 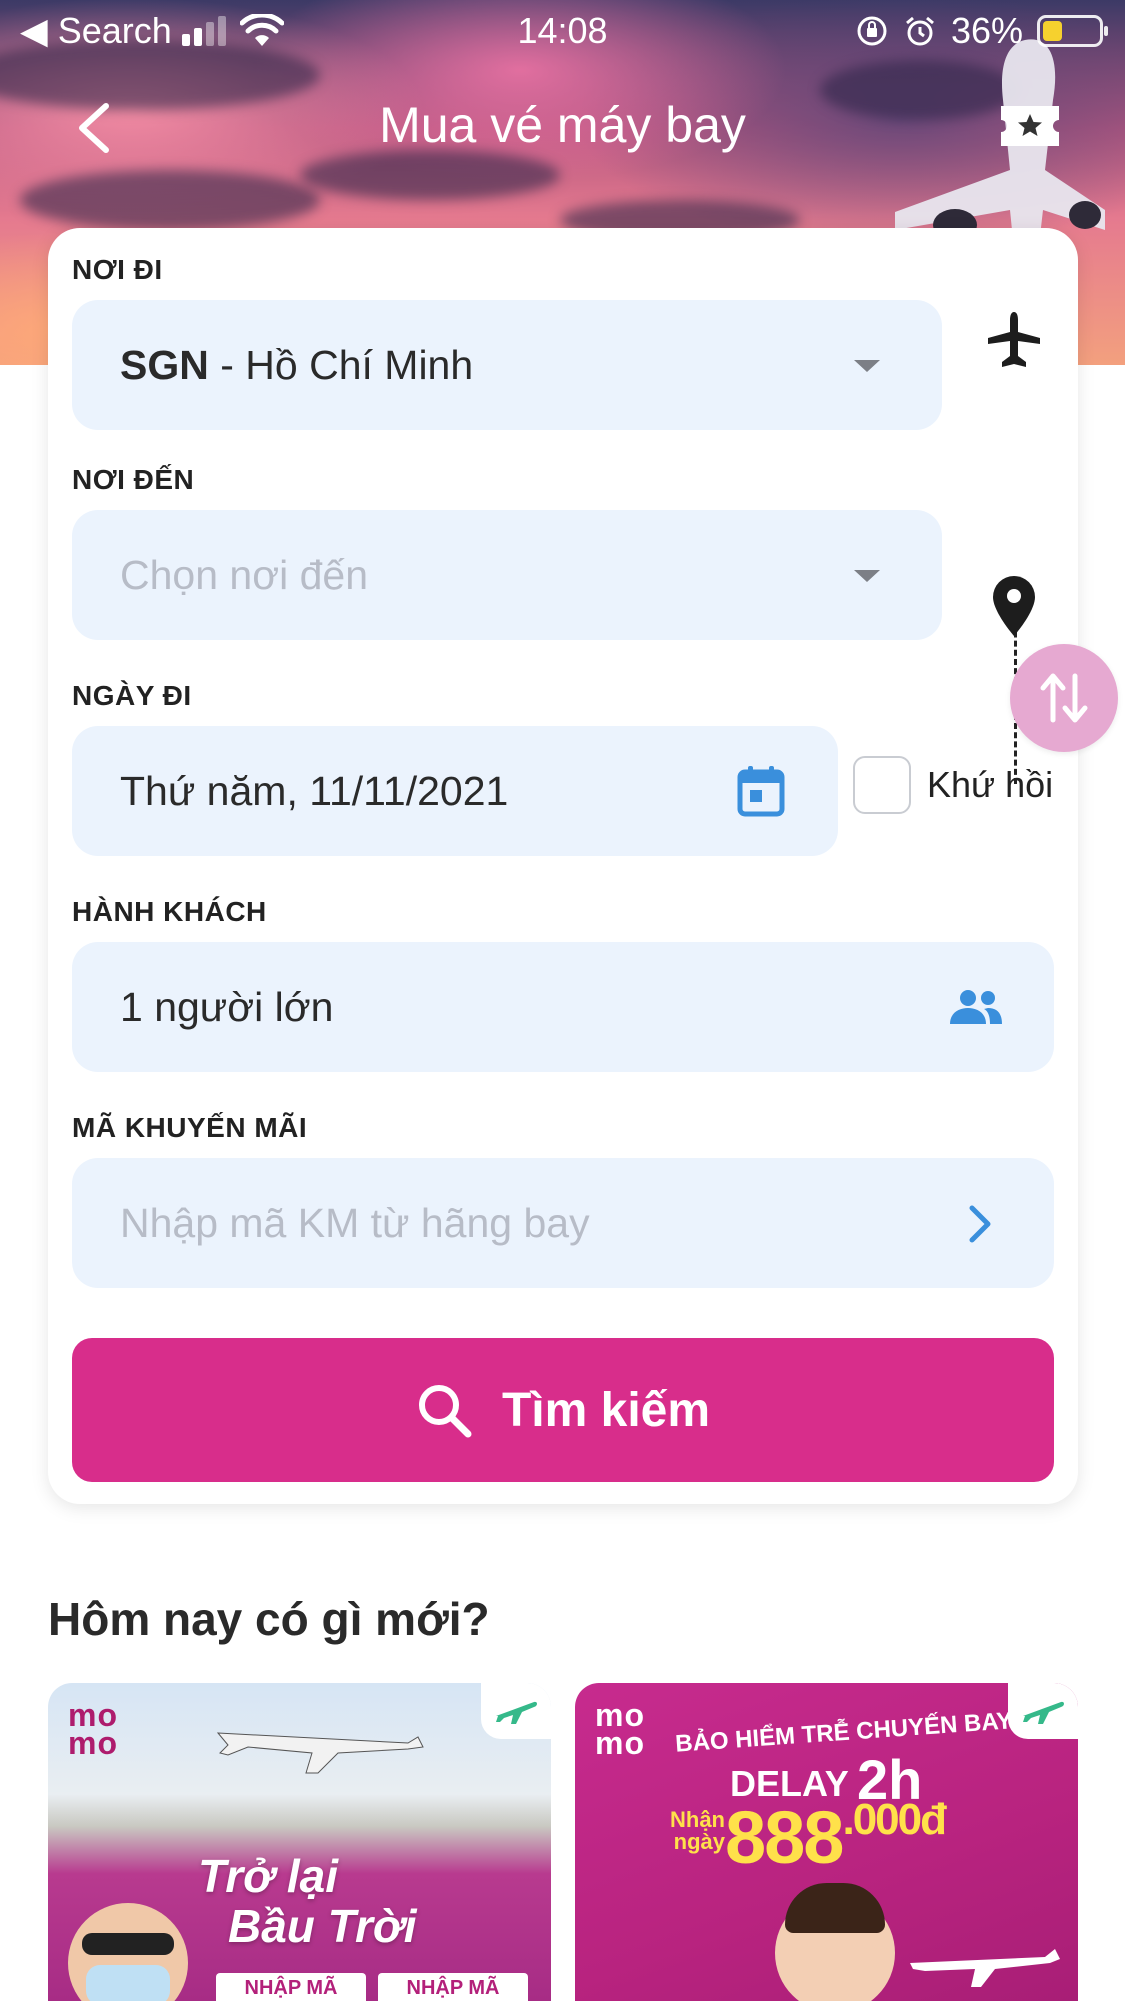 I want to click on banner-amount-suffix: .000đ, so click(x=894, y=1819).